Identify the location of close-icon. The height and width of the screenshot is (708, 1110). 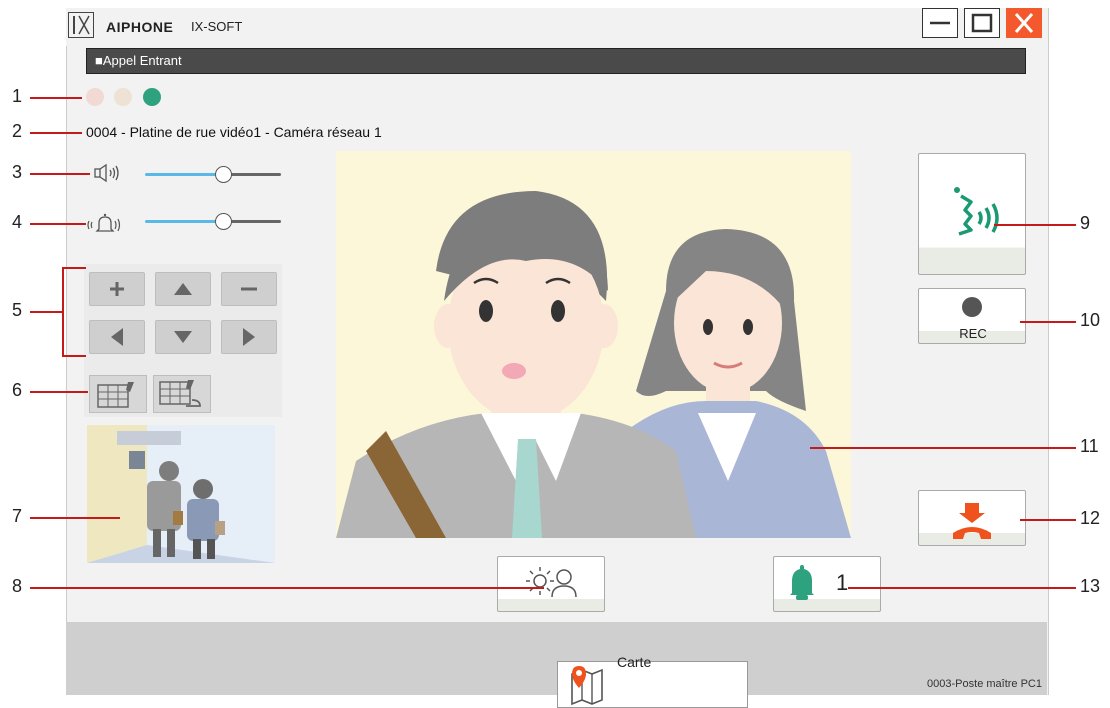
(1024, 23).